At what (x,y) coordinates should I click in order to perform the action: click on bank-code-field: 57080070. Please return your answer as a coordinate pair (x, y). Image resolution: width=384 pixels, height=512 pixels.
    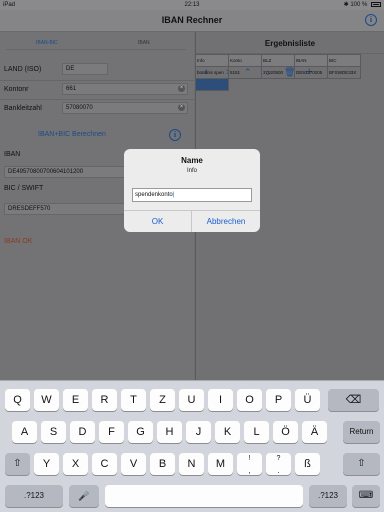
    Looking at the image, I should click on (125, 108).